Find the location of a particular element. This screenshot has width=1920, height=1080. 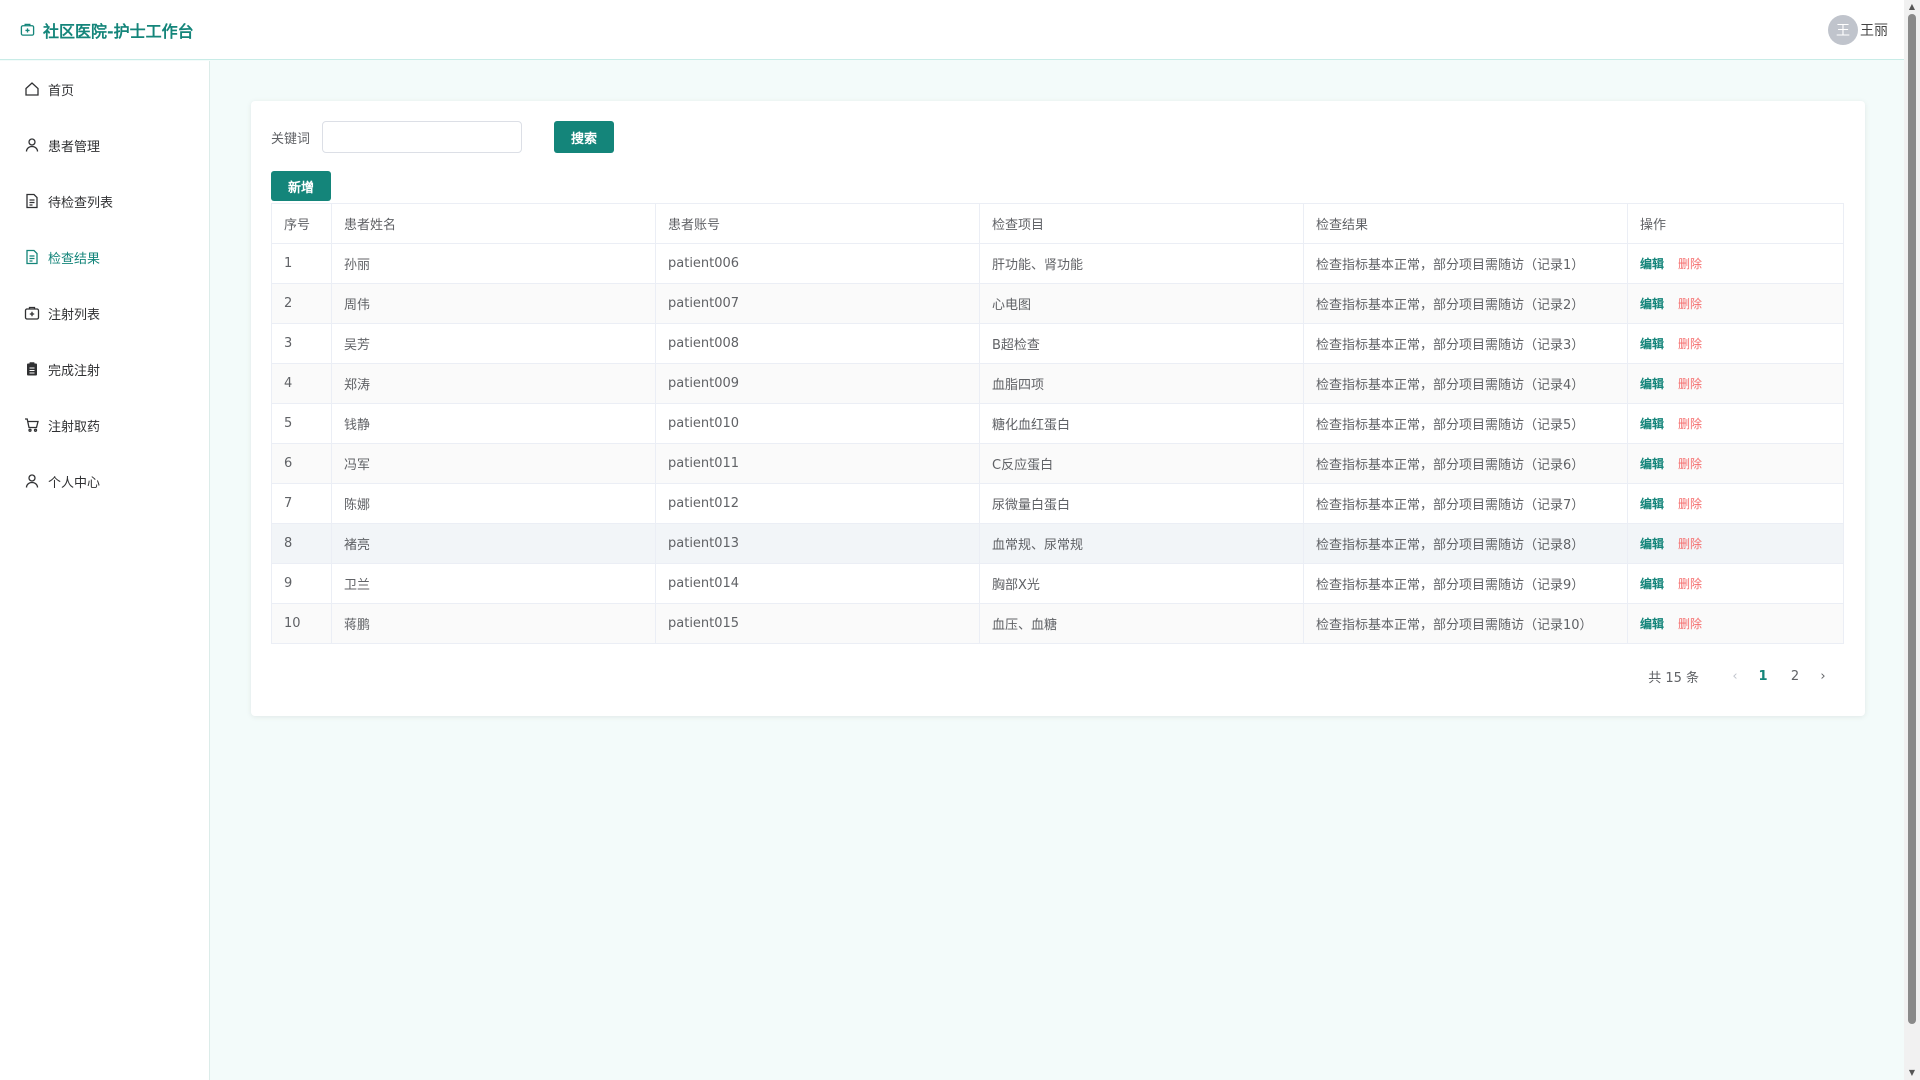

cell-exam-result: 检查指标基本正常，部分项目需随访（记录6） is located at coordinates (1465, 463).